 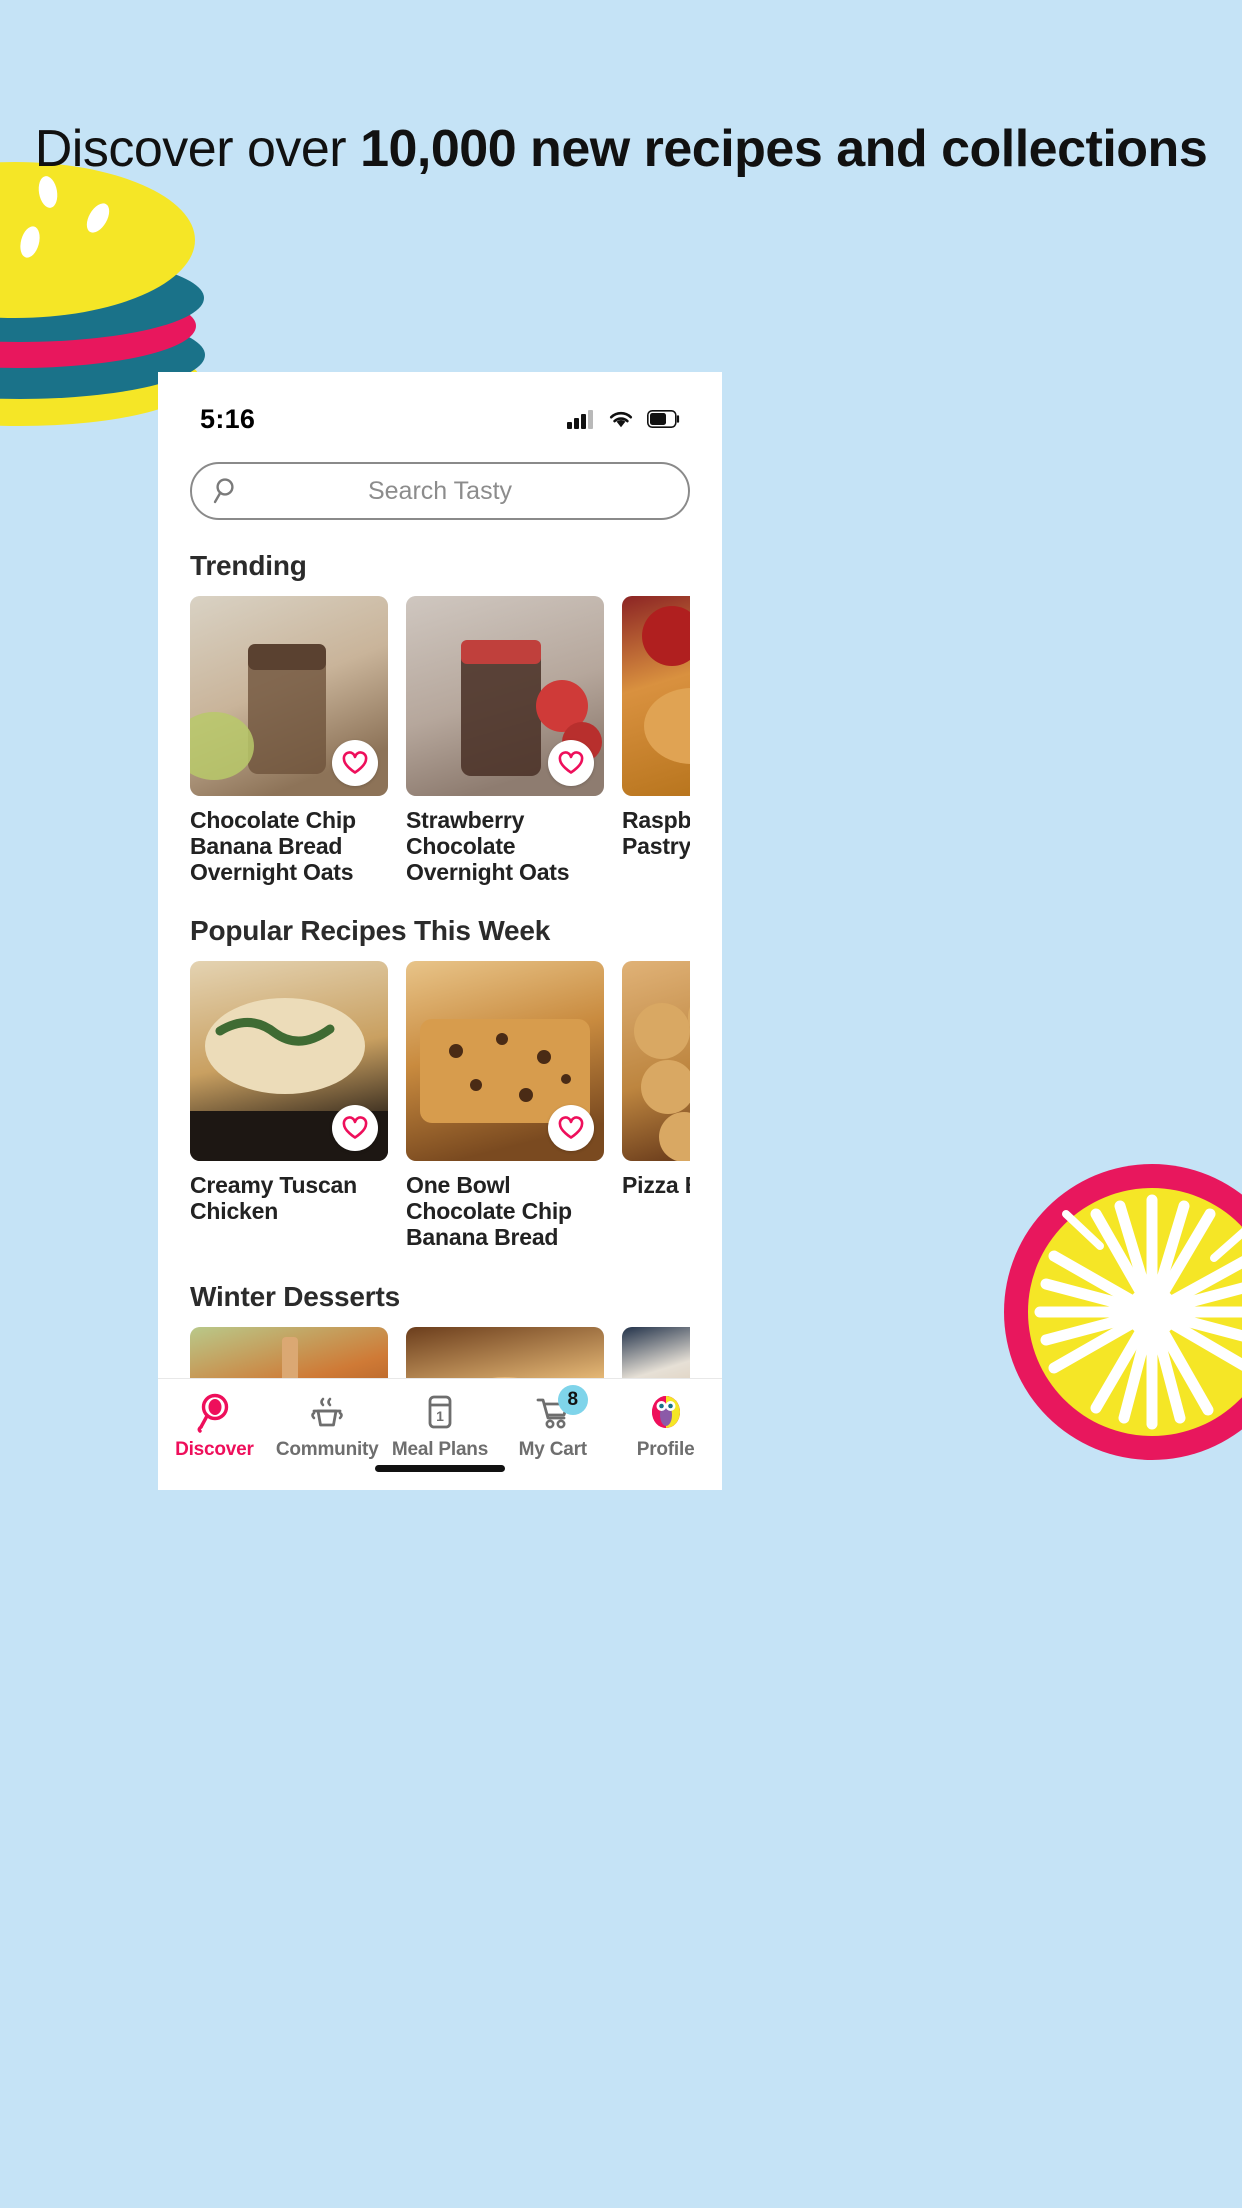 I want to click on search-input: Search Tasty, so click(x=440, y=491).